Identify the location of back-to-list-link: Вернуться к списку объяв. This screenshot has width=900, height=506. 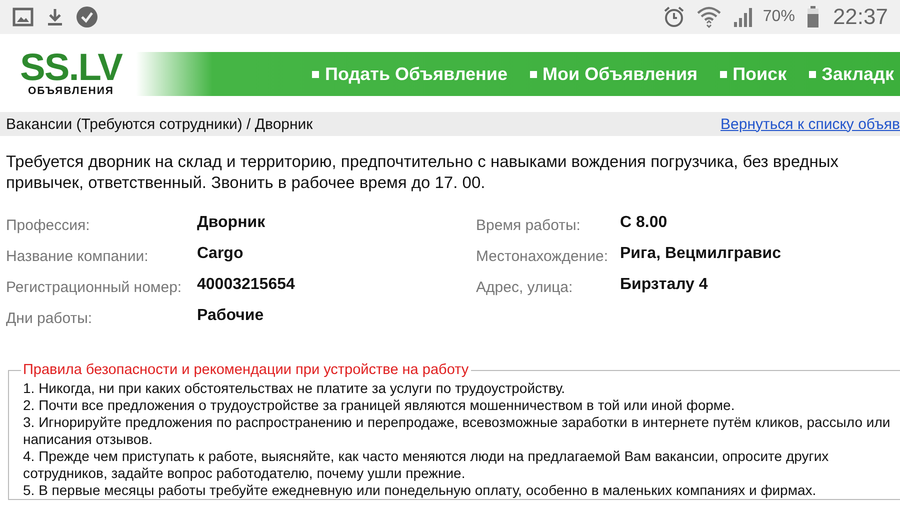
(810, 124).